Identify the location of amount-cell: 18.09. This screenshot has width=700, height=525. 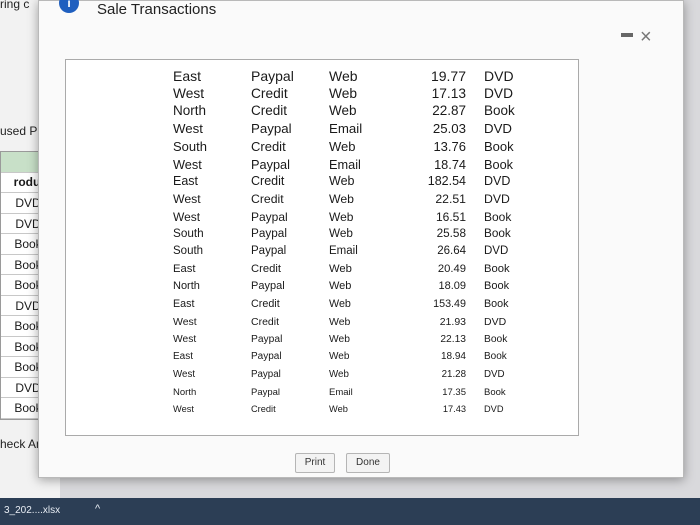
(452, 286).